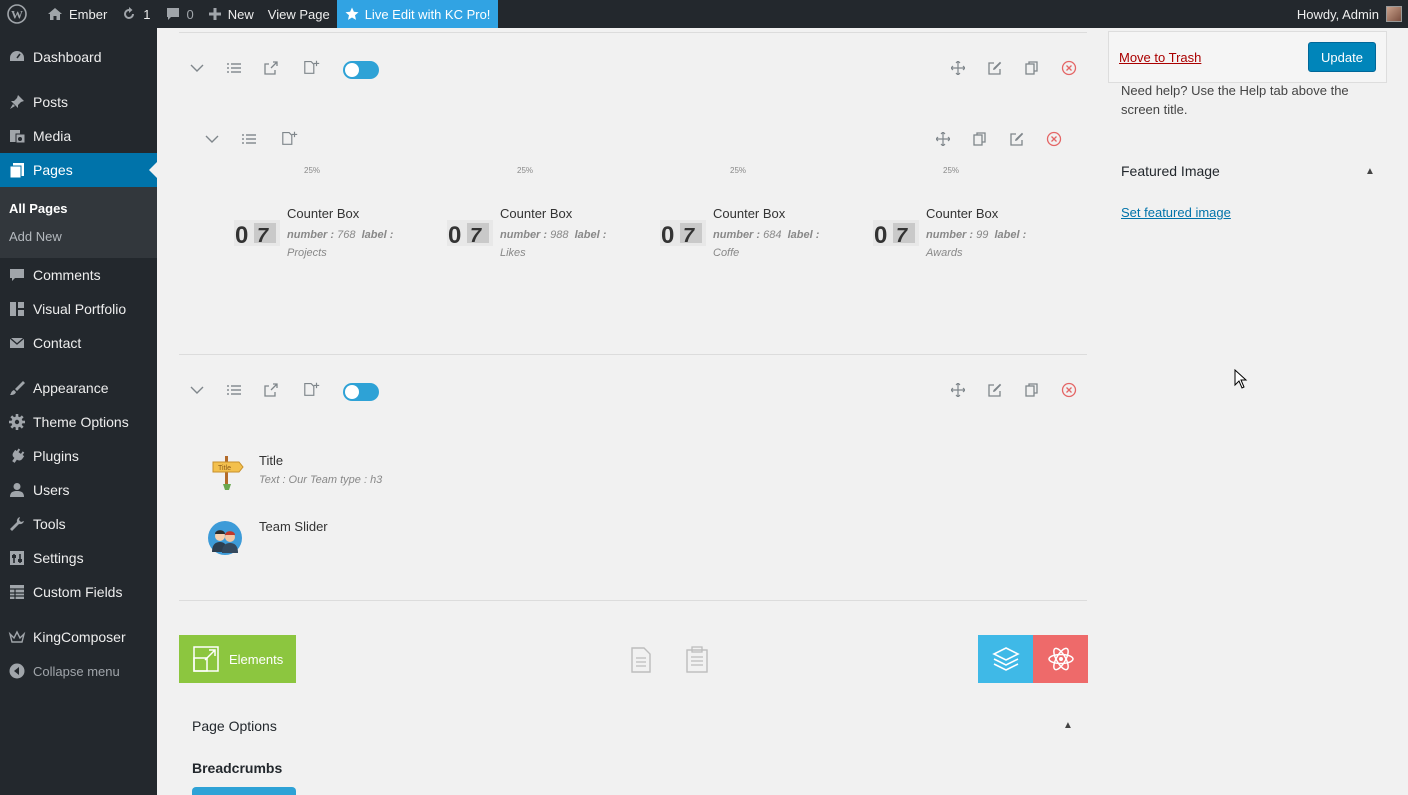 Image resolution: width=1408 pixels, height=795 pixels. What do you see at coordinates (559, 235) in the screenshot?
I see `number-value: 988` at bounding box center [559, 235].